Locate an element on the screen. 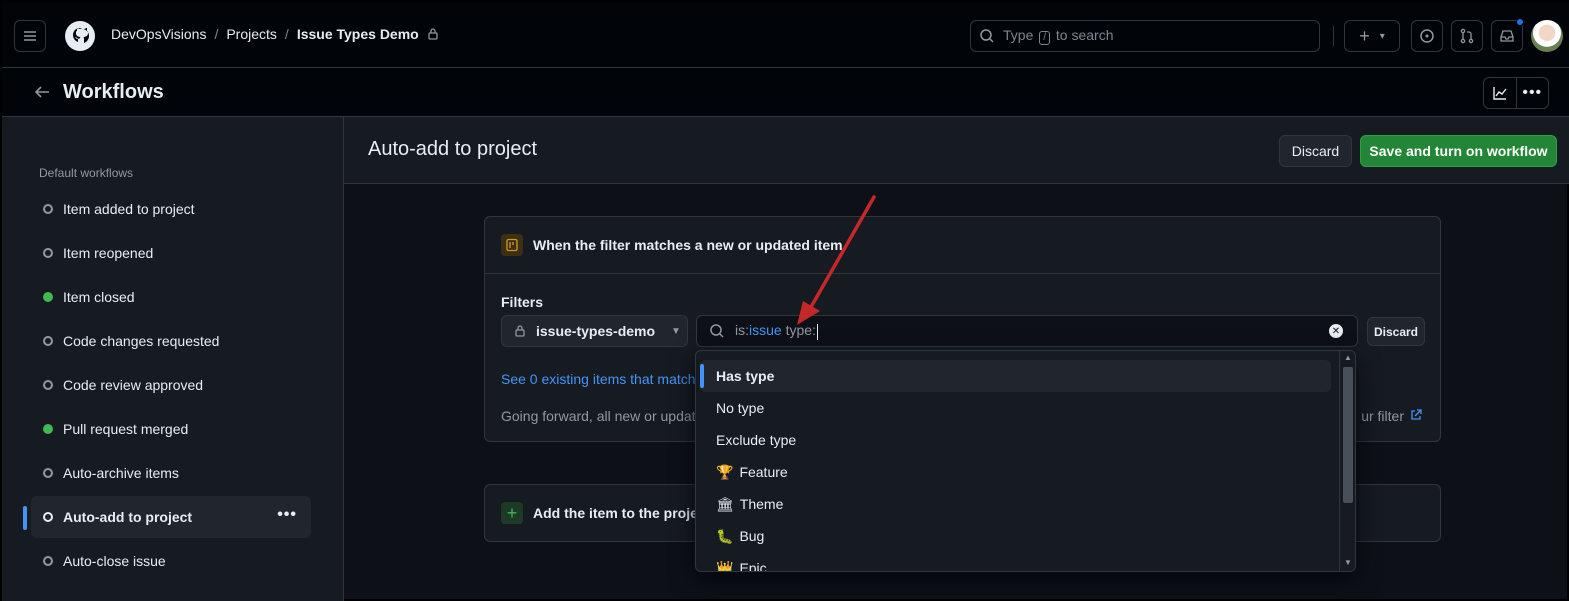 This screenshot has height=601, width=1569. repository-name: issue-types-demo is located at coordinates (596, 331).